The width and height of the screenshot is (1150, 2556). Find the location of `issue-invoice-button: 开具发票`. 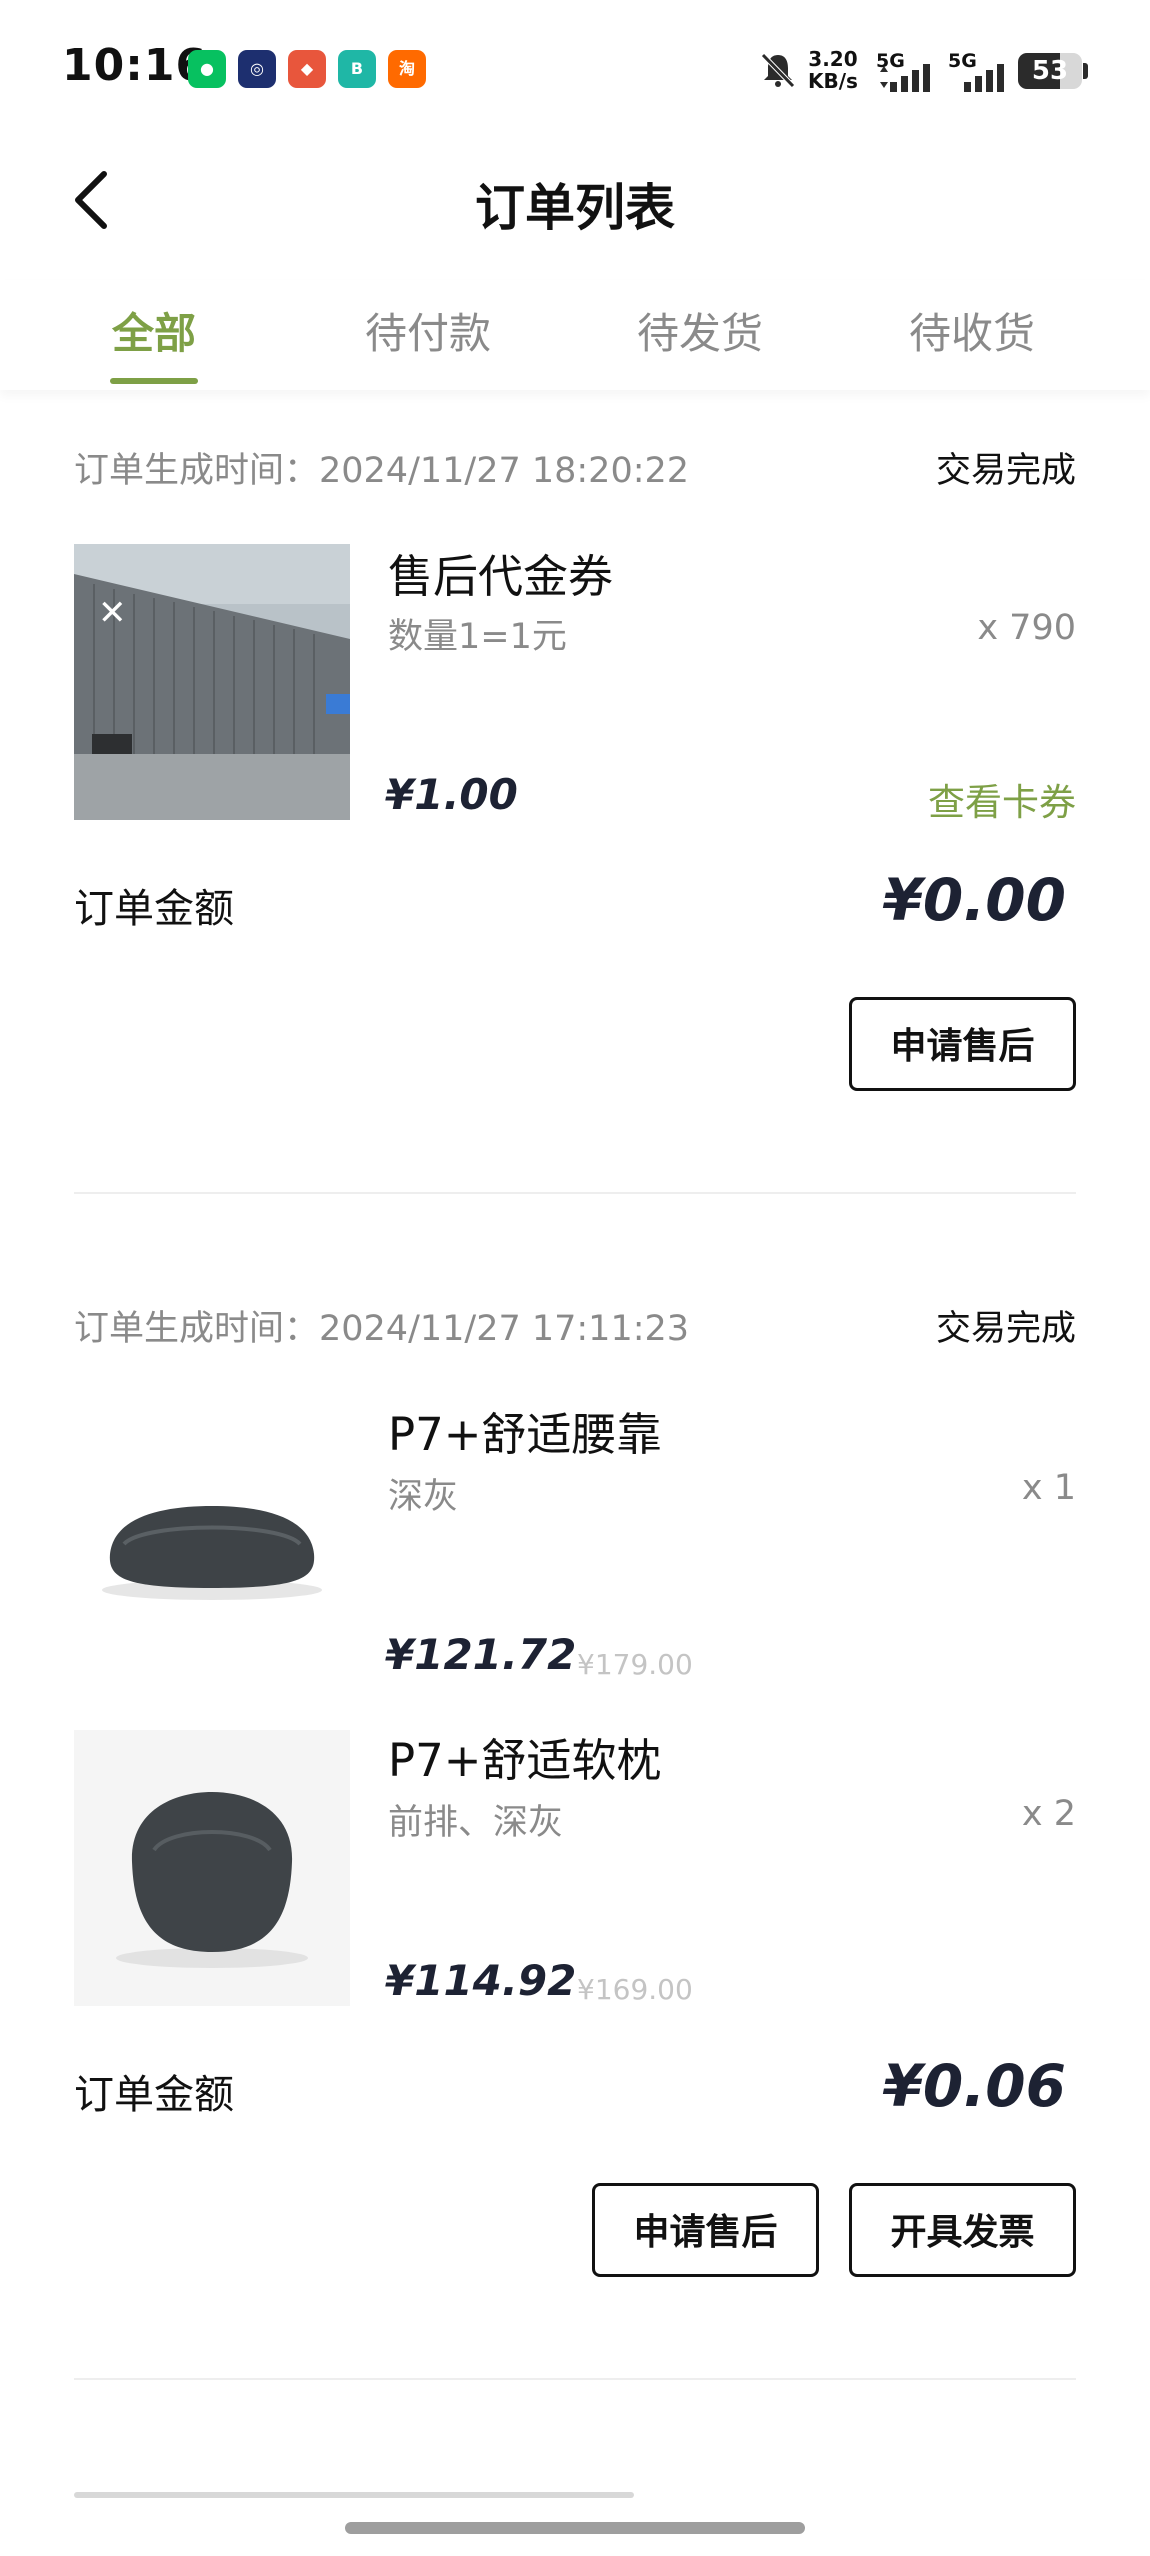

issue-invoice-button: 开具发票 is located at coordinates (962, 2230).